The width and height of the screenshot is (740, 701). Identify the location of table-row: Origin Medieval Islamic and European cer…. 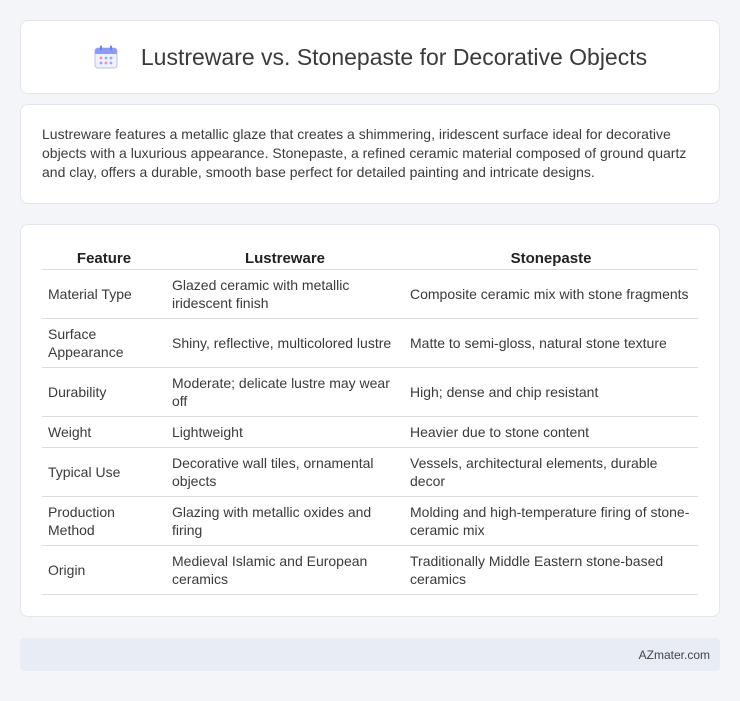
(370, 570).